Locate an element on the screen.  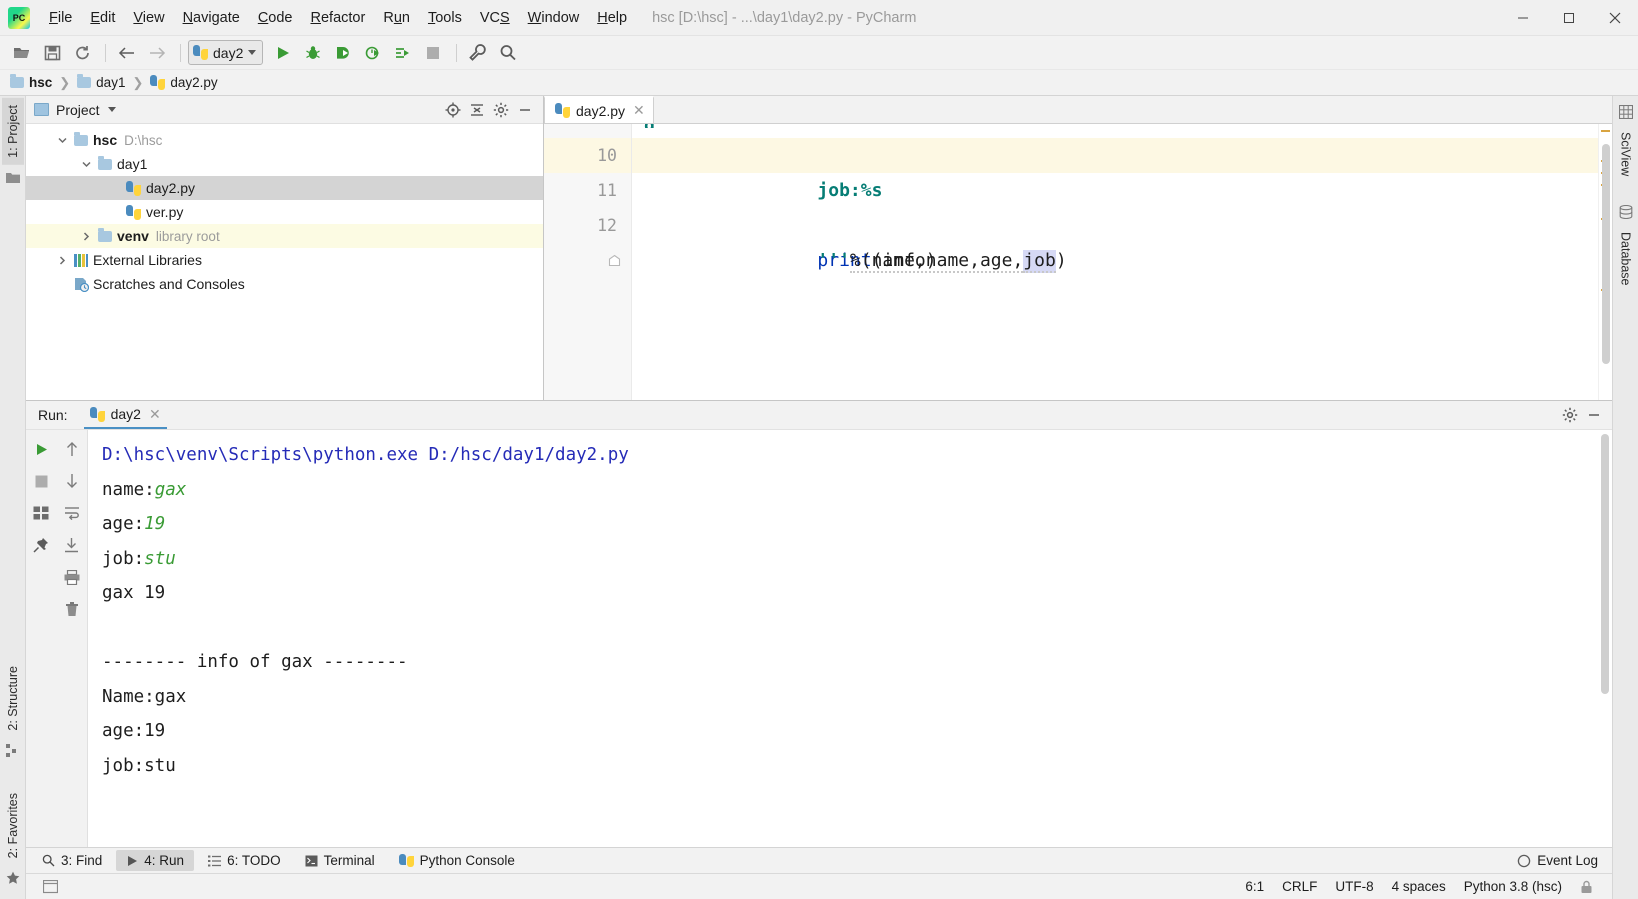
minimize-button is located at coordinates (1523, 18).